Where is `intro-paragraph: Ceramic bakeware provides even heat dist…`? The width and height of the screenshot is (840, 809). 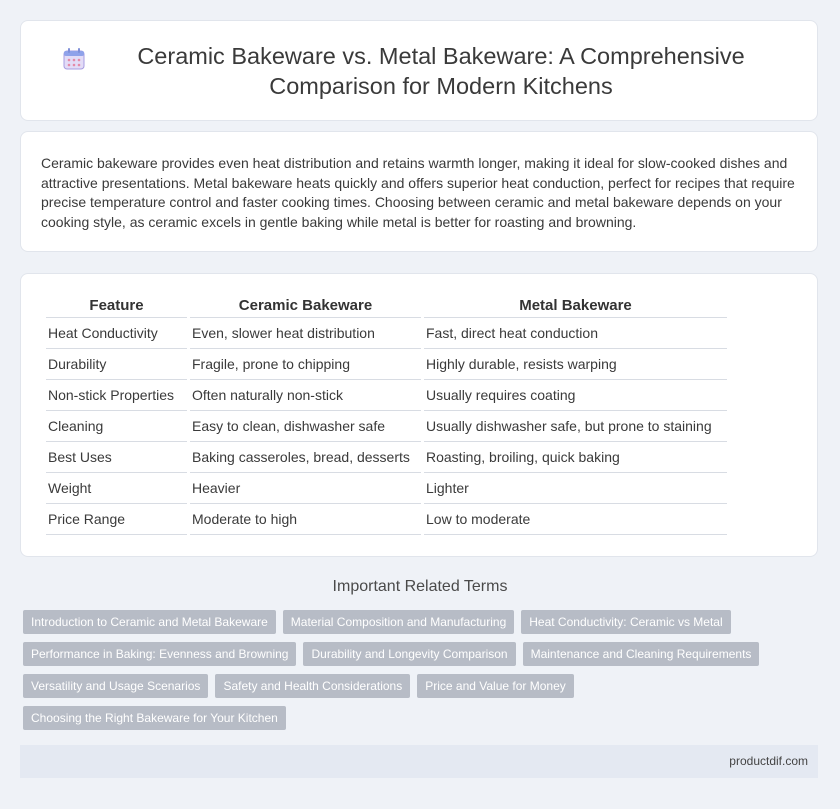
intro-paragraph: Ceramic bakeware provides even heat dist… is located at coordinates (418, 192).